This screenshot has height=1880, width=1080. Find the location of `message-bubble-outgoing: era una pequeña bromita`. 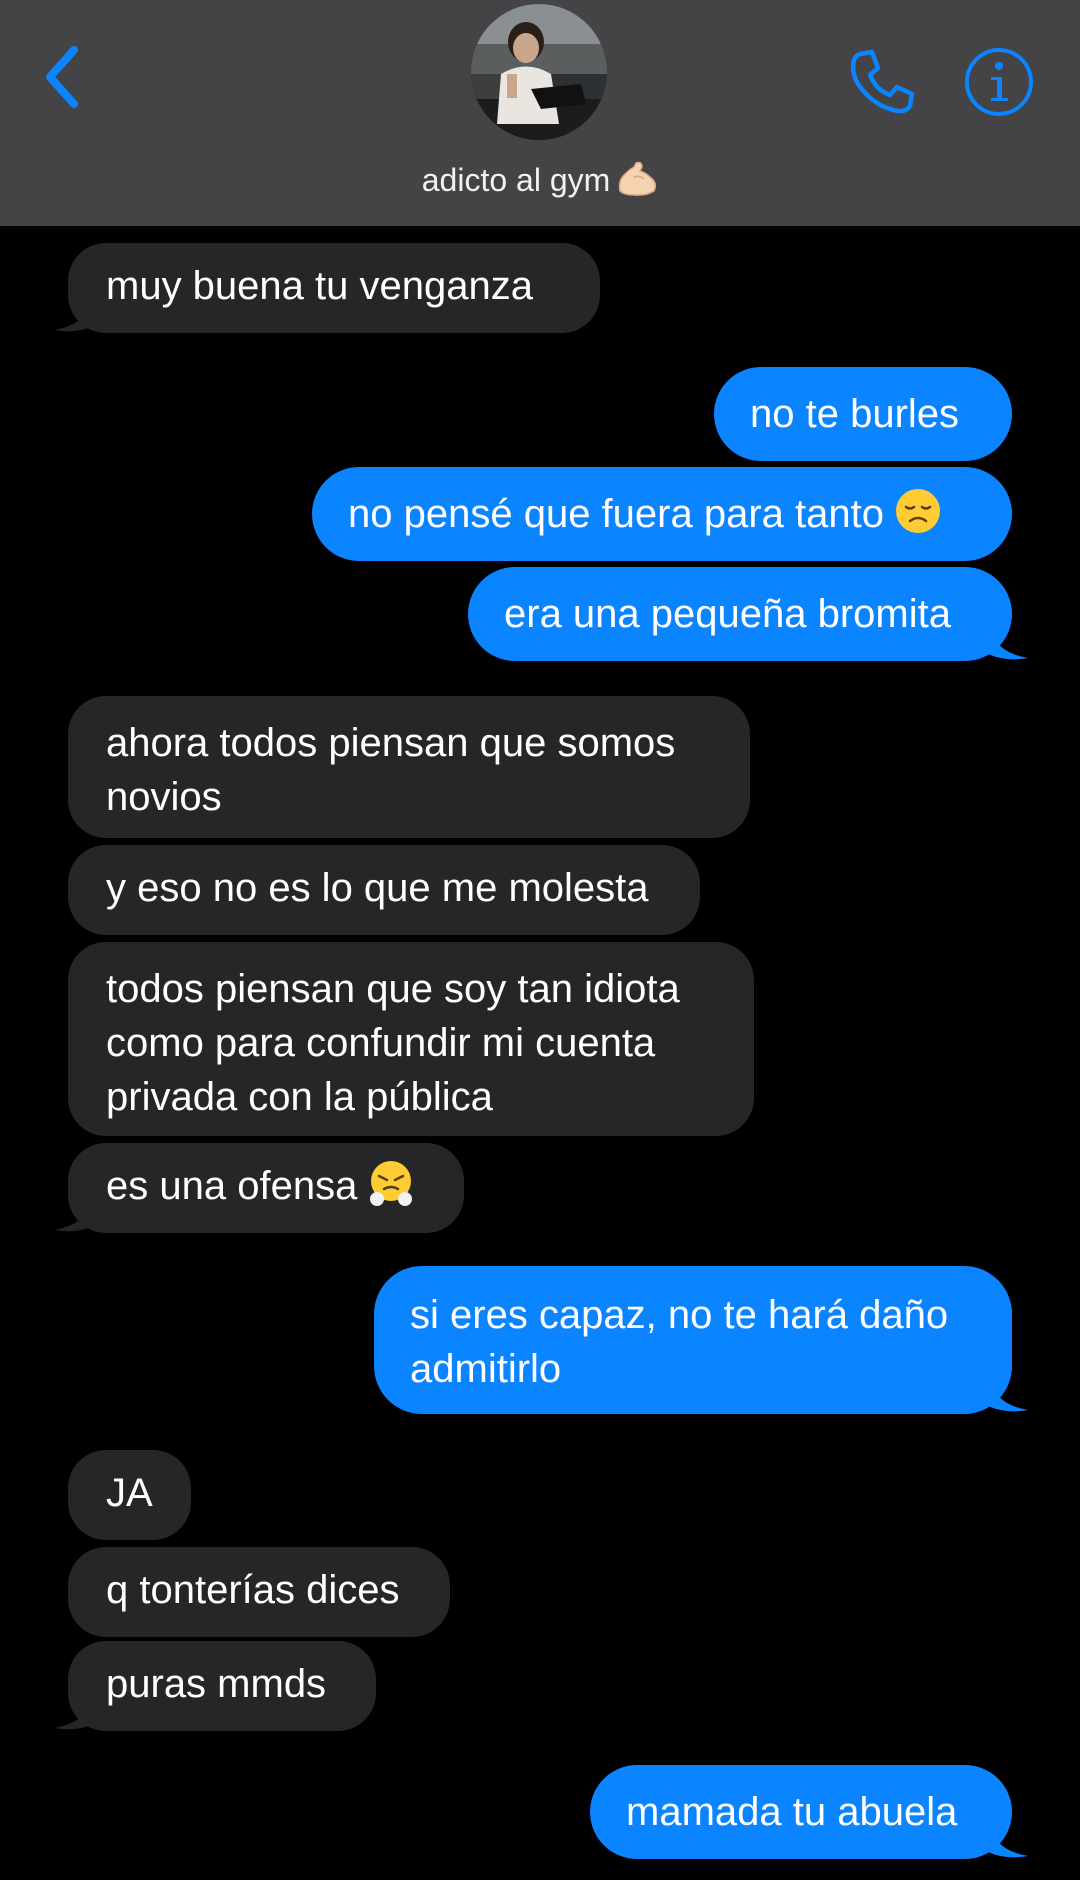

message-bubble-outgoing: era una pequeña bromita is located at coordinates (740, 614).